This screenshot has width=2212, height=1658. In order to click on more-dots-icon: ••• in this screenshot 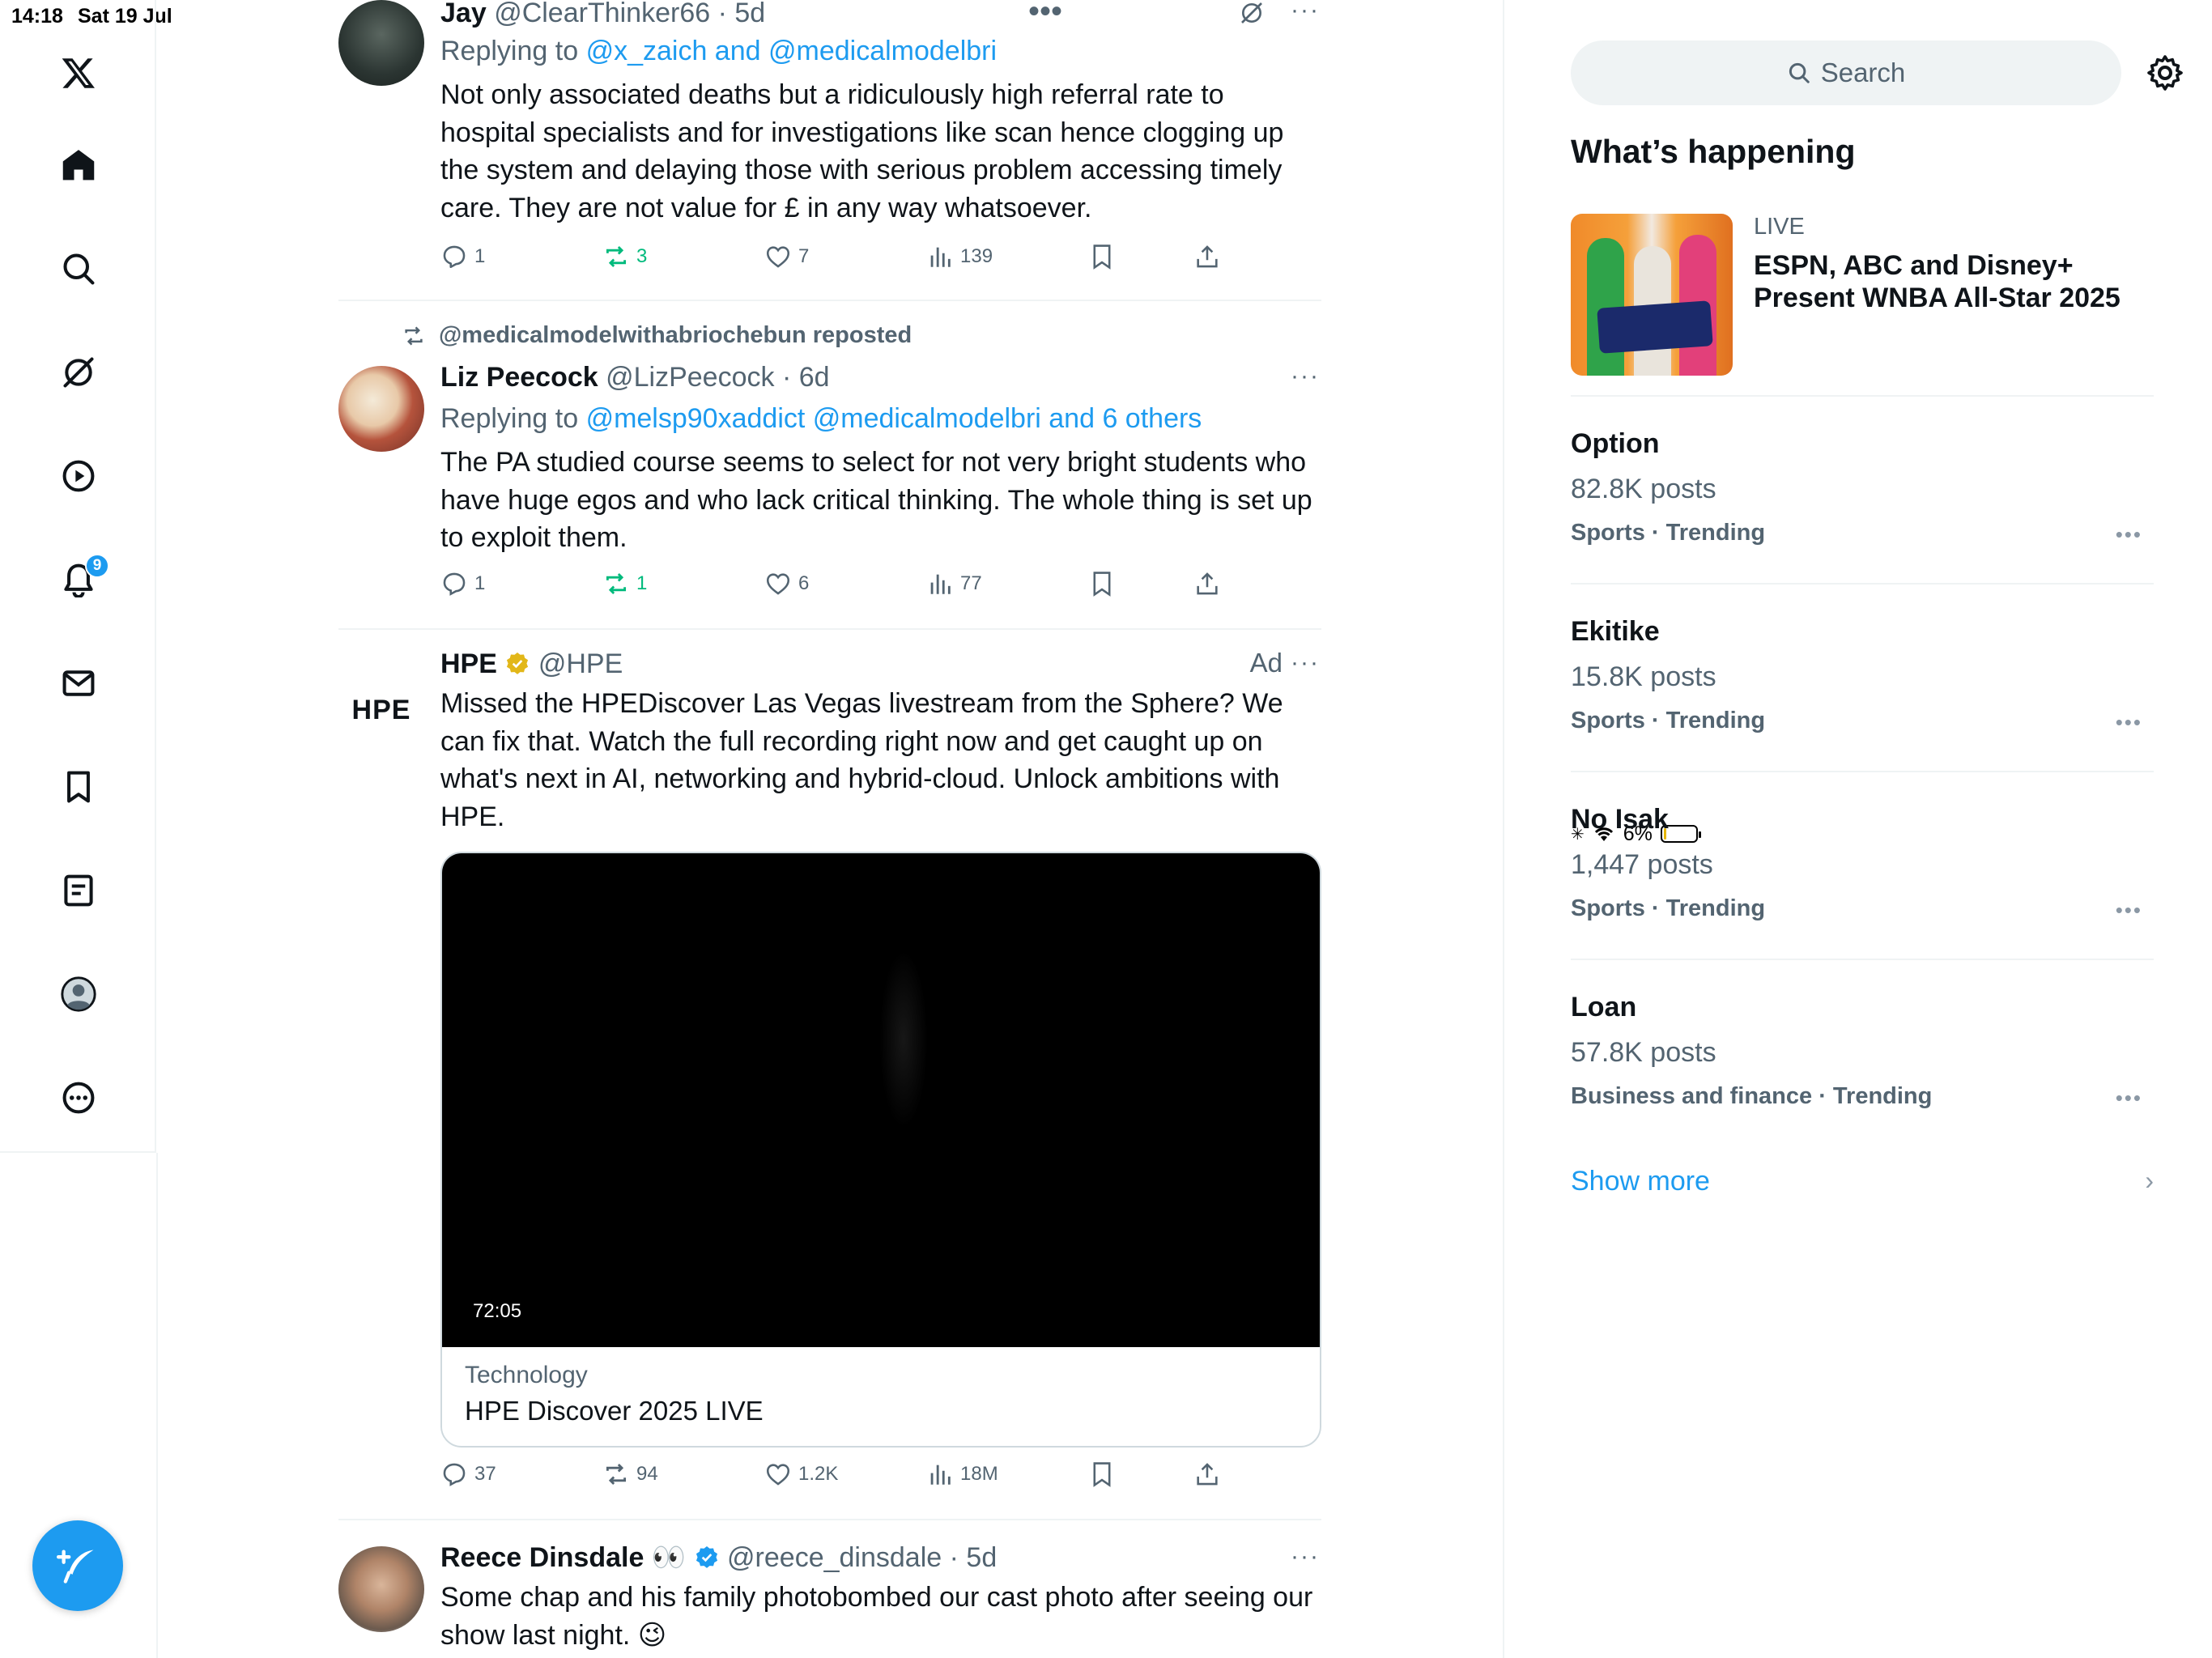, I will do `click(1045, 15)`.